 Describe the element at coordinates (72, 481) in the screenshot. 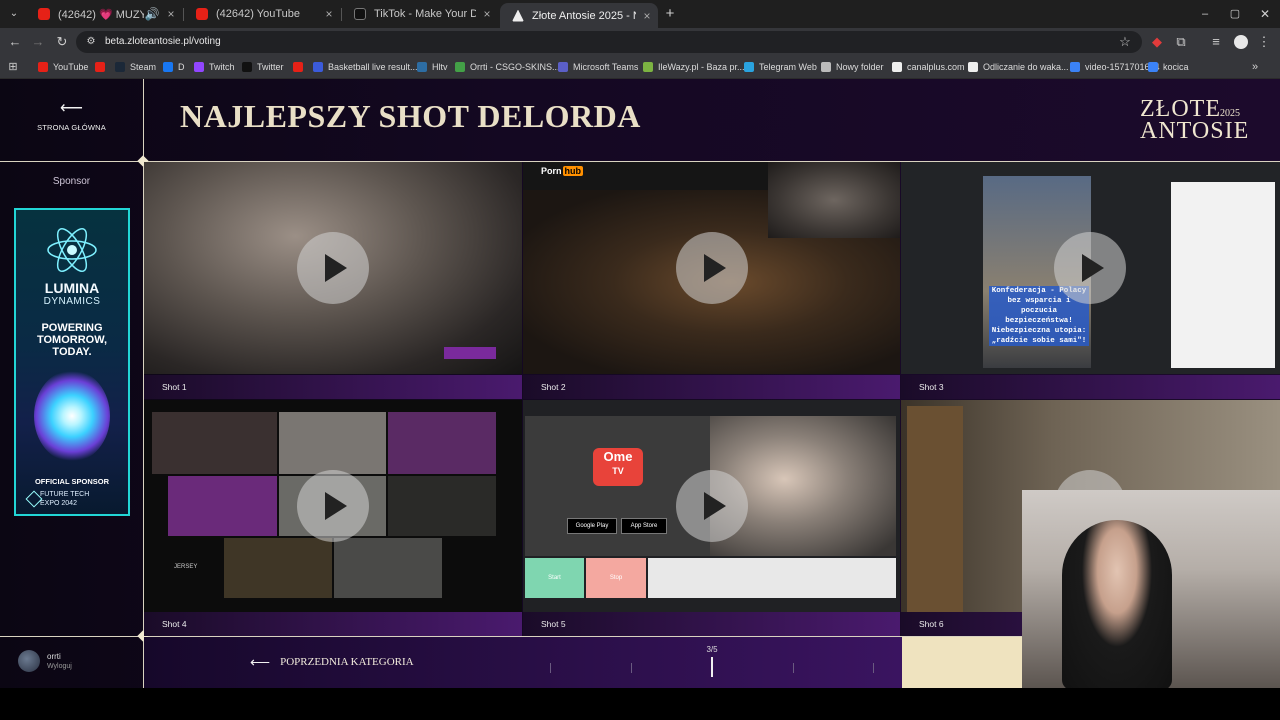

I see `ad-official: OFFICIAL SPONSOR` at that location.